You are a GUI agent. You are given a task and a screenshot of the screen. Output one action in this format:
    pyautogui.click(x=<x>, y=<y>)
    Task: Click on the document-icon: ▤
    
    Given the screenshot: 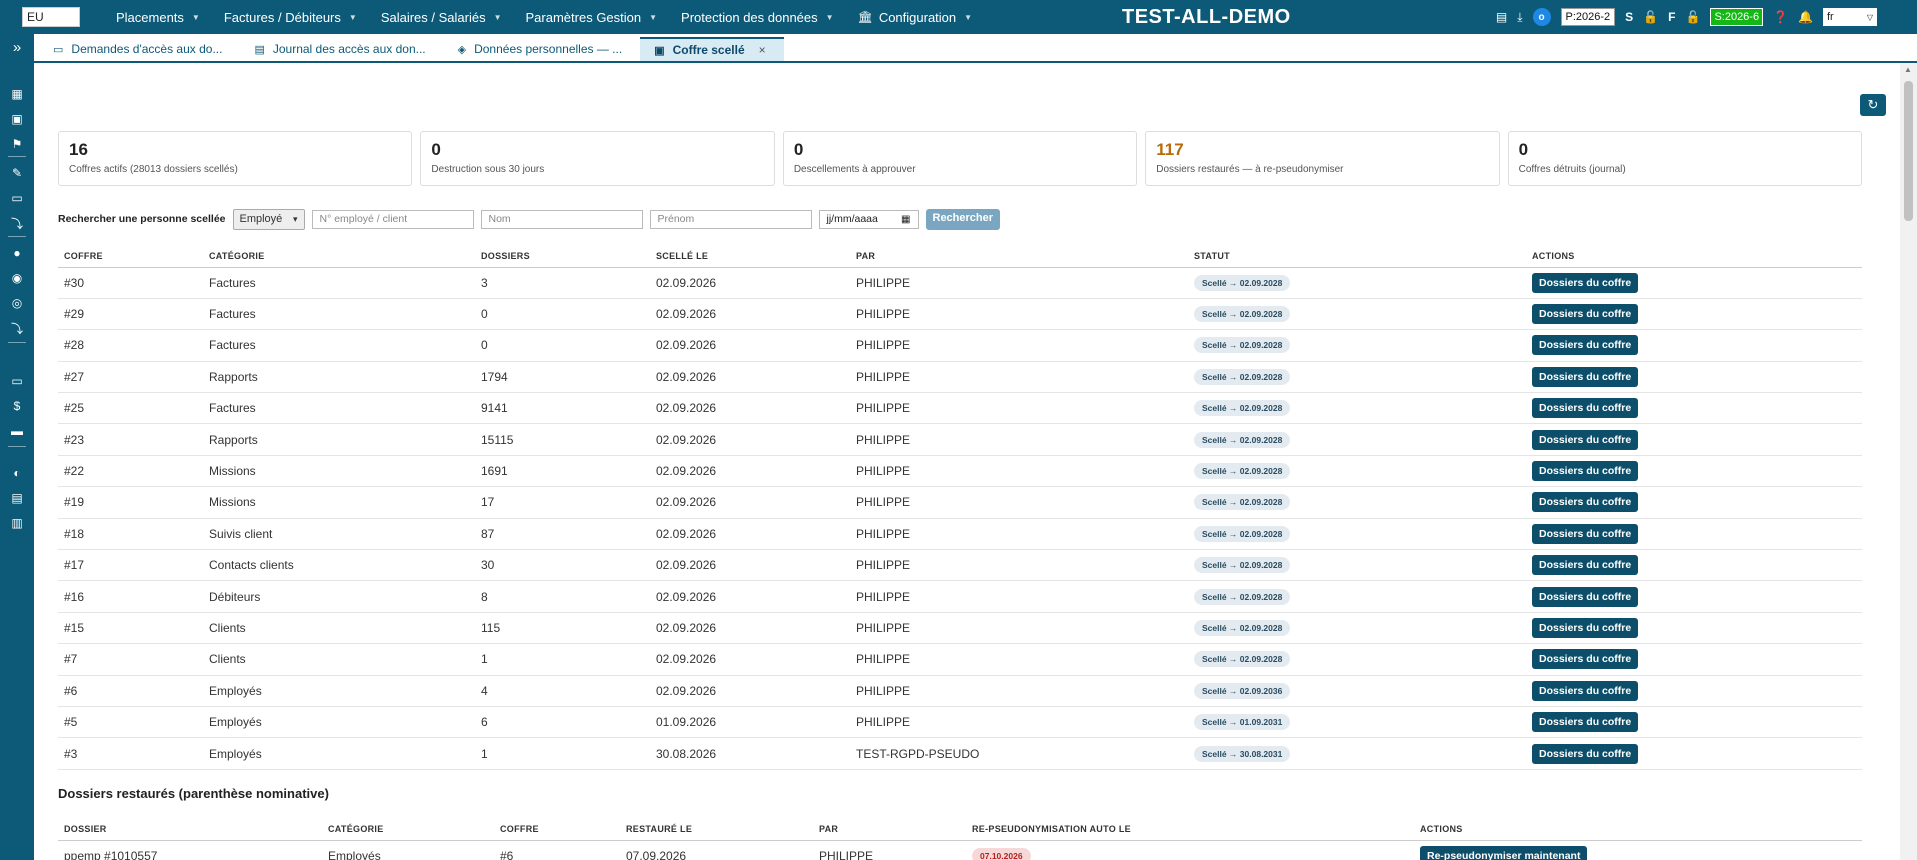 What is the action you would take?
    pyautogui.click(x=259, y=49)
    